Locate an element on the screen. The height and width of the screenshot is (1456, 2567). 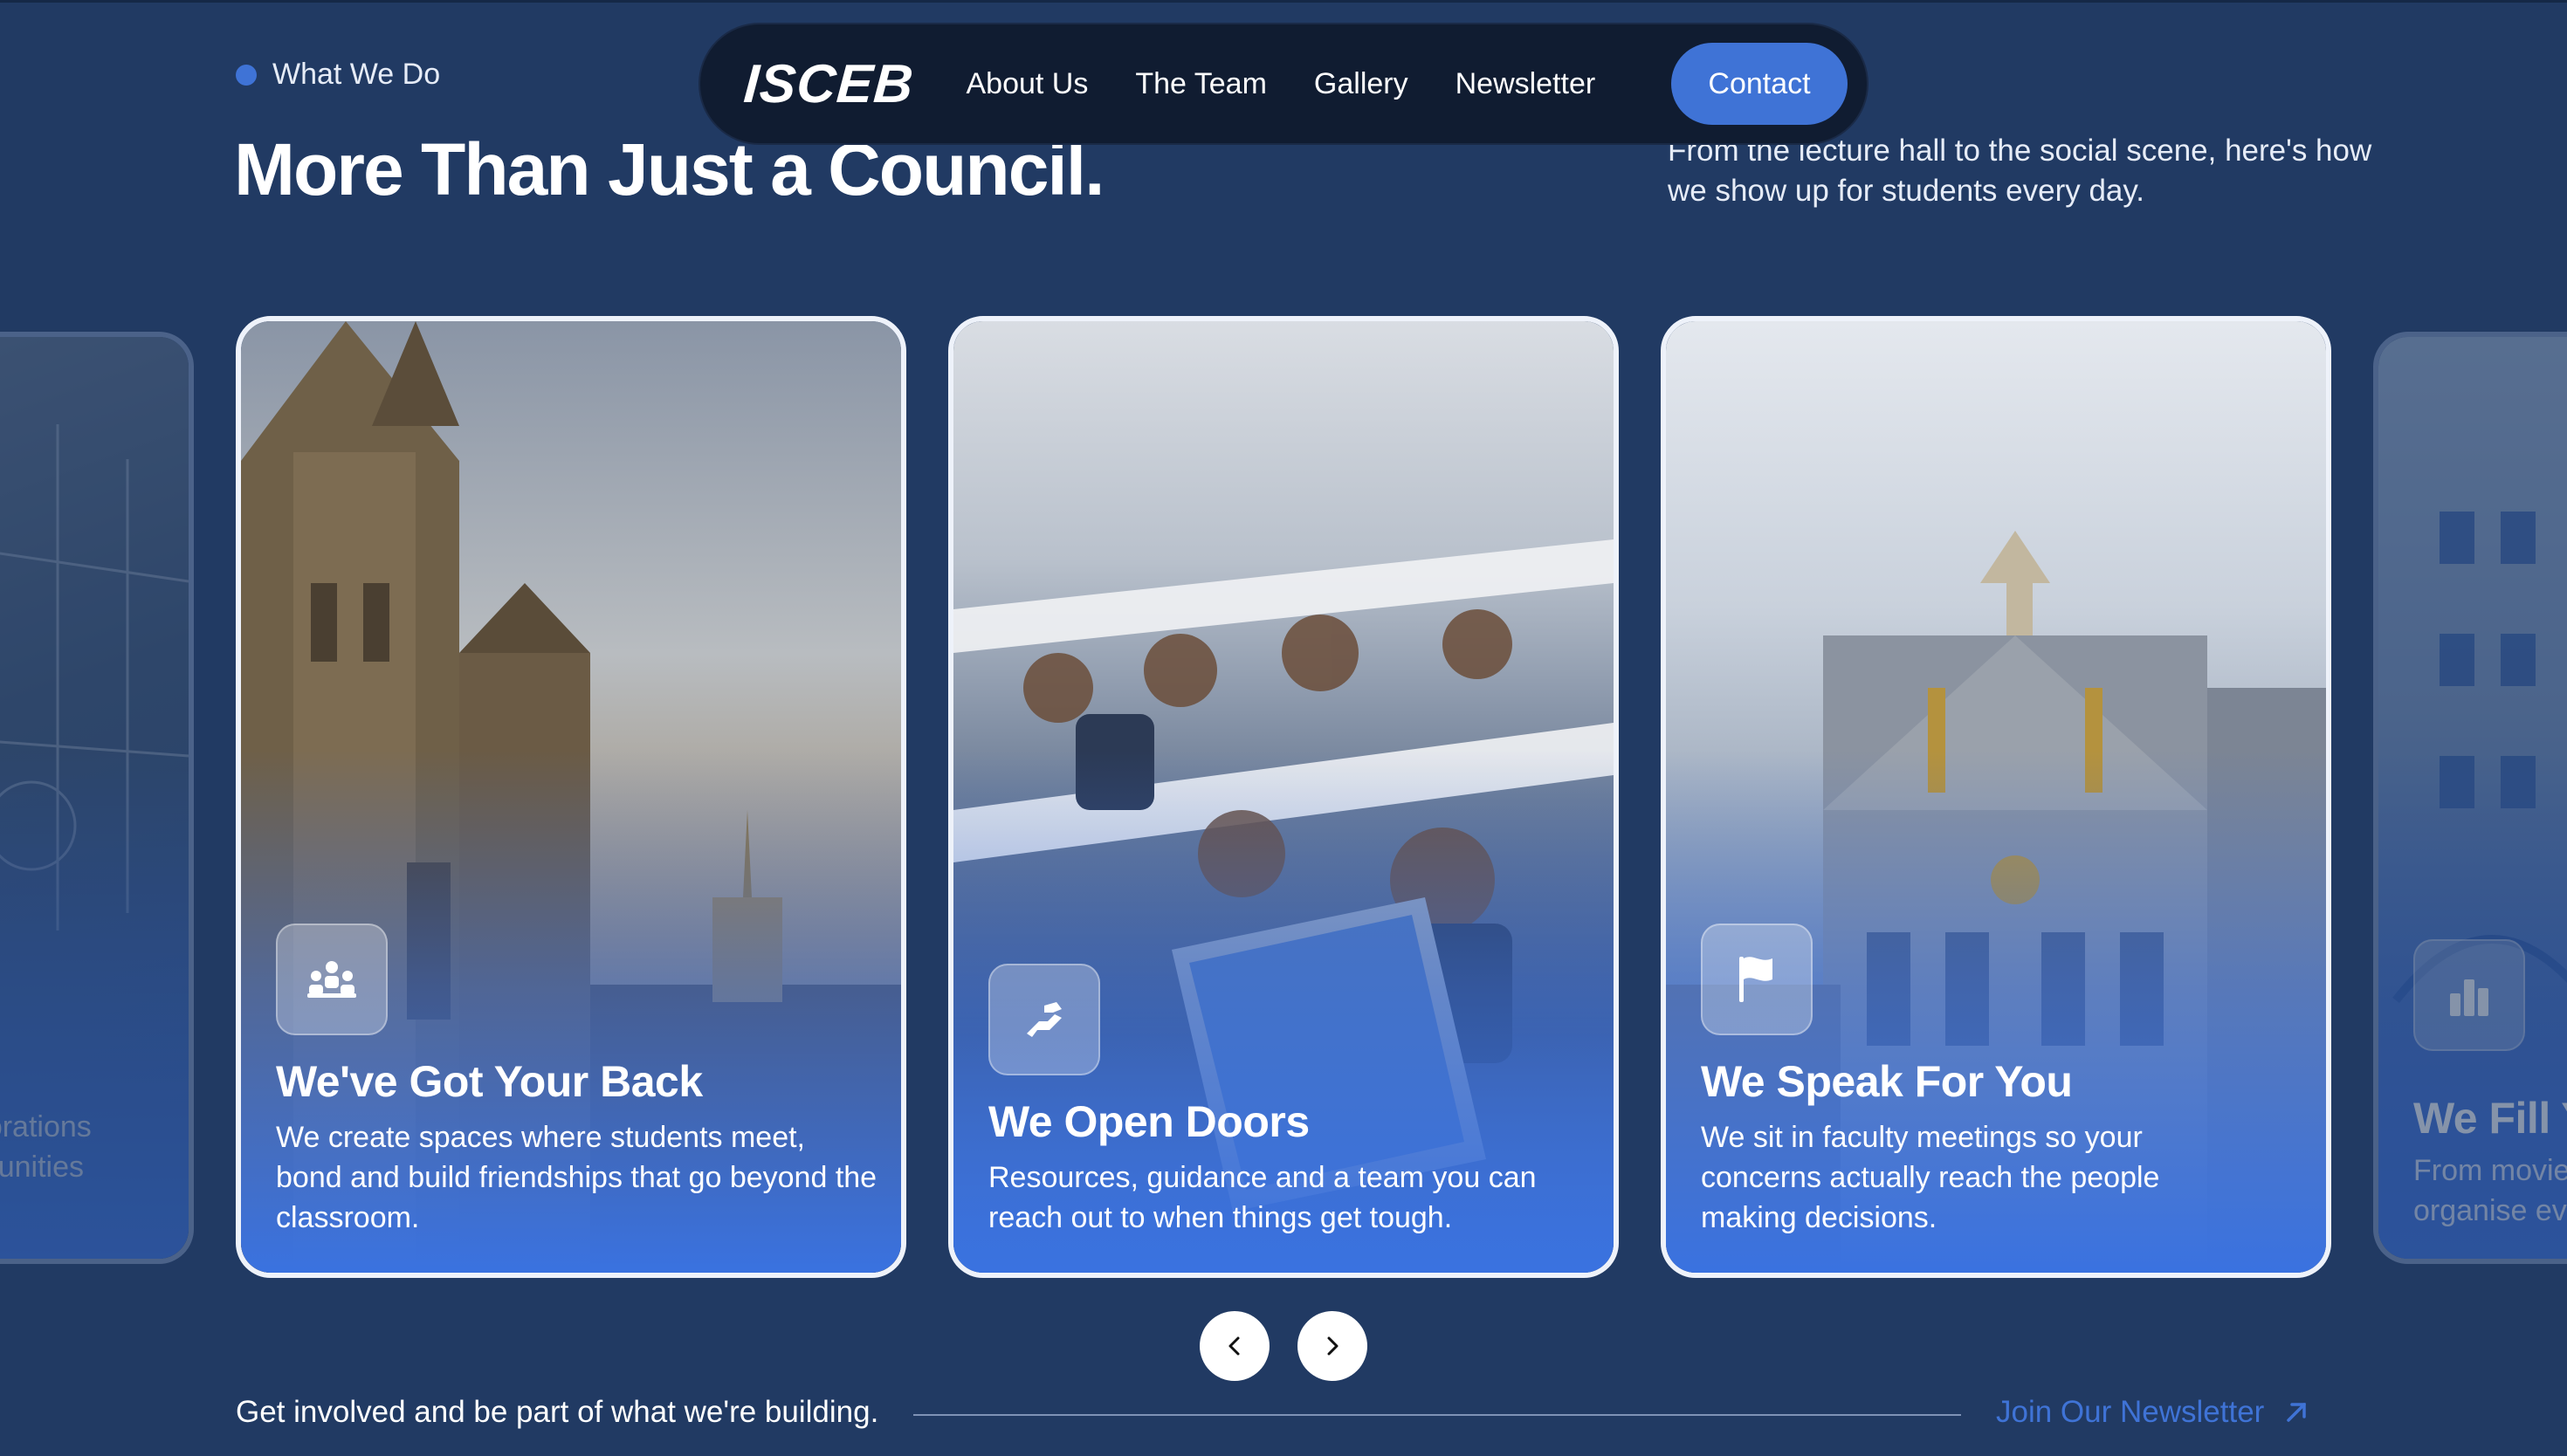
nav-link-team: The Team is located at coordinates (1201, 84).